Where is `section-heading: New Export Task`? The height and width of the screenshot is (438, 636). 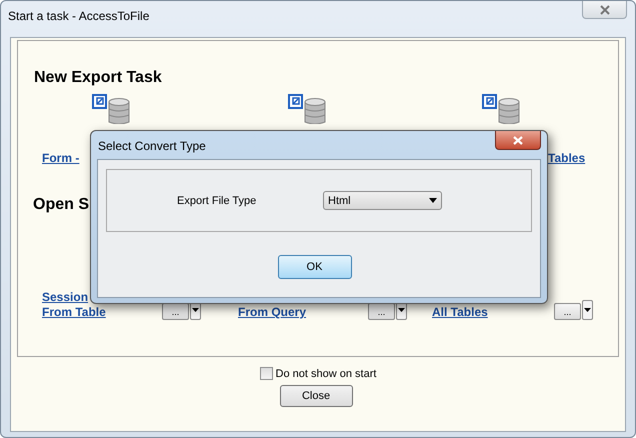 section-heading: New Export Task is located at coordinates (98, 78).